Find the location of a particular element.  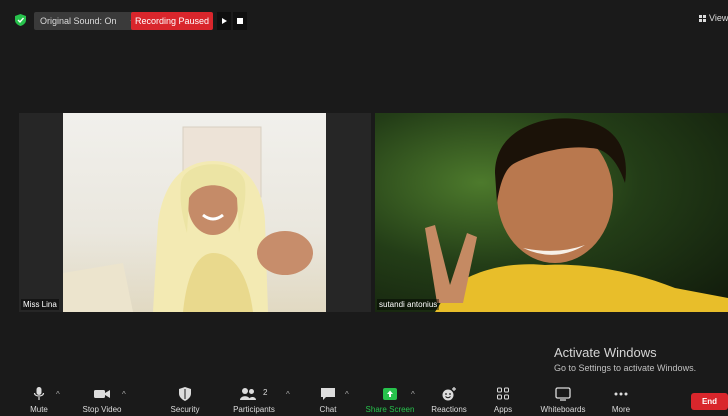

recording-status-badge: Recording Paused is located at coordinates (172, 21).